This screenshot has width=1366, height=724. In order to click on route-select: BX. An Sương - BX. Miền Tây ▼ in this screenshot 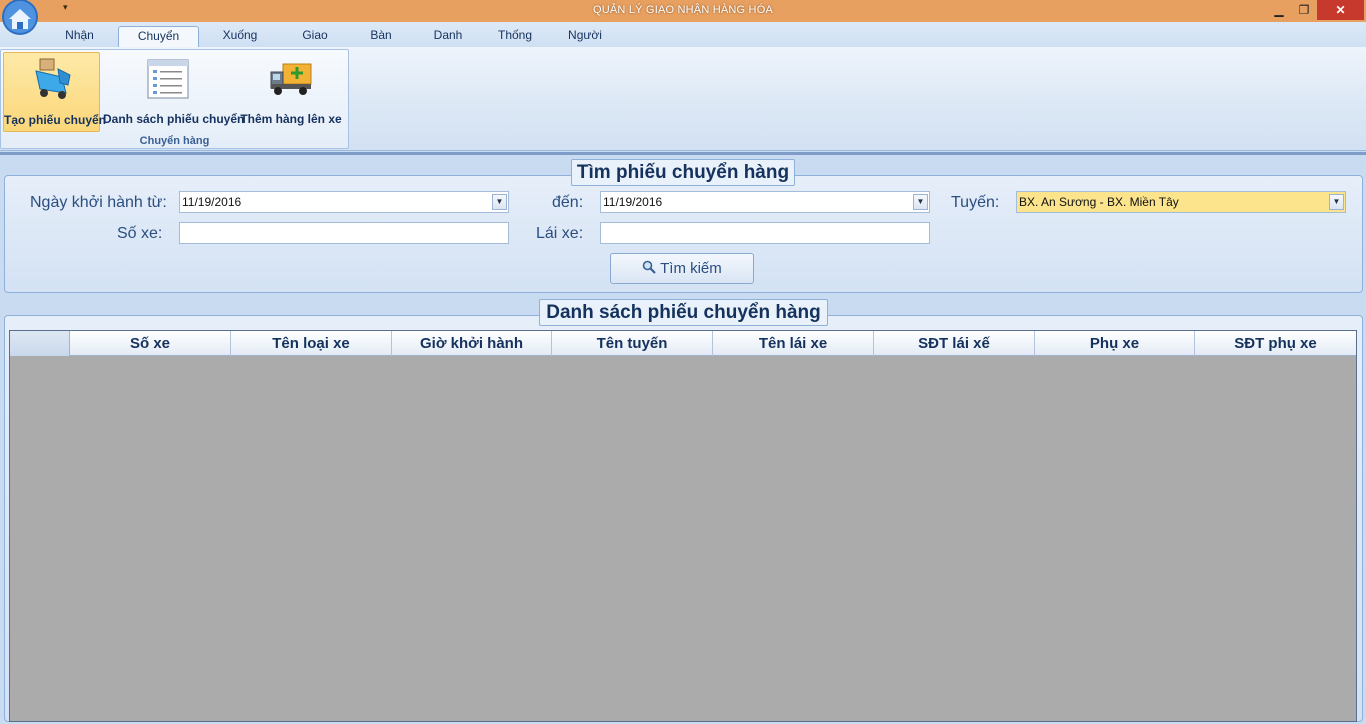, I will do `click(1181, 202)`.